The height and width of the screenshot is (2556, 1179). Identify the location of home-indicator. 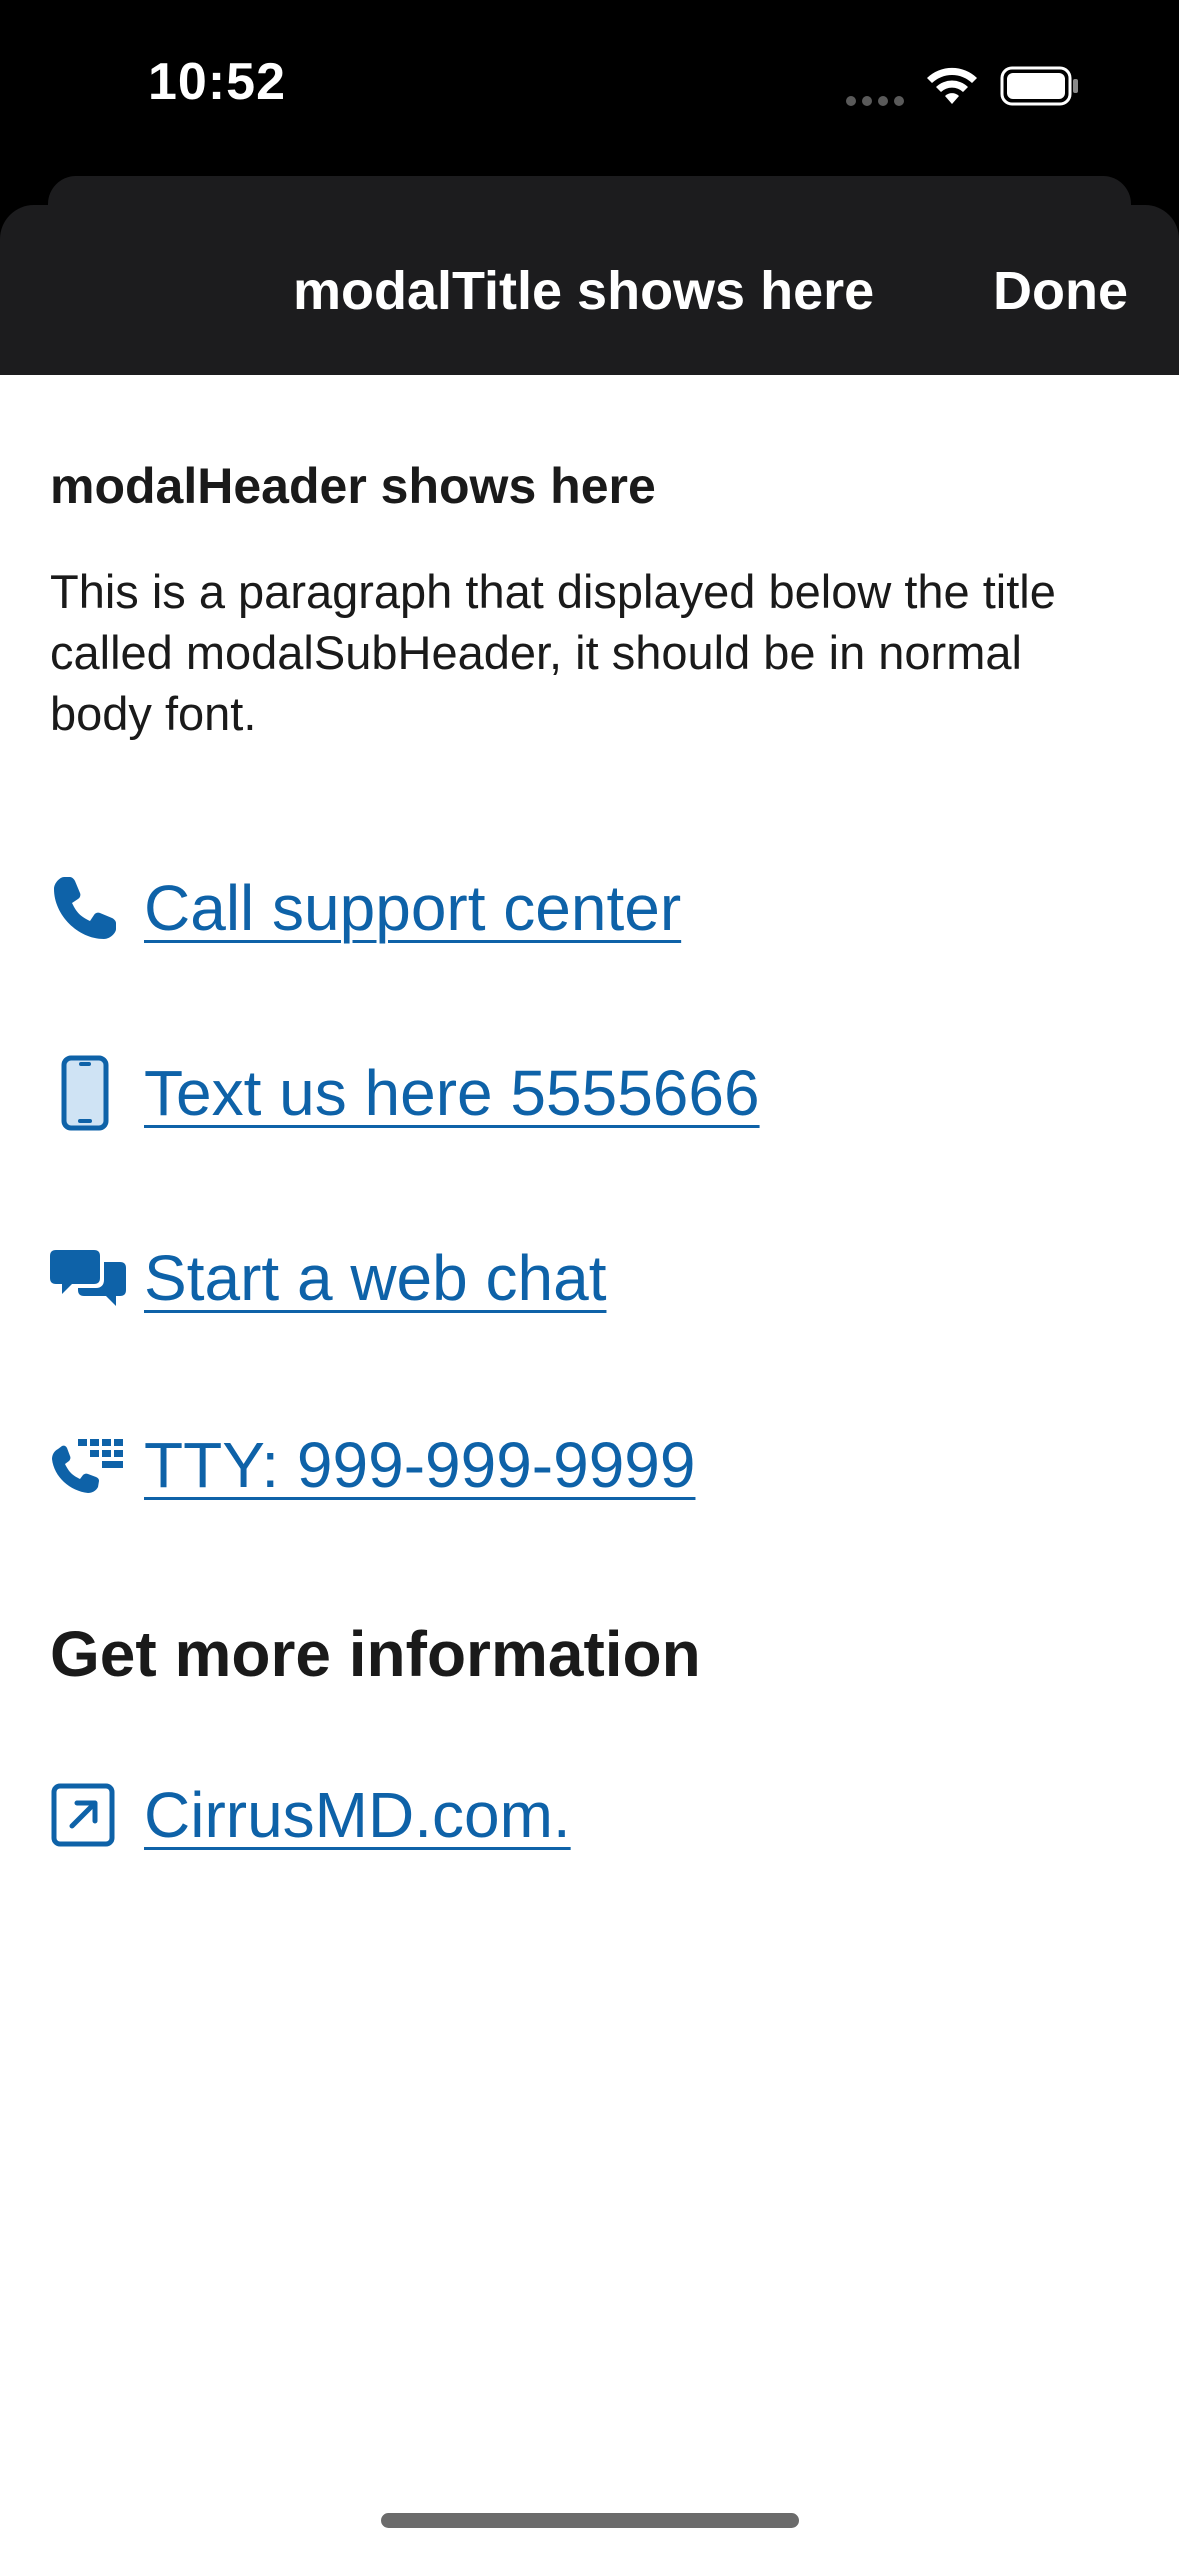
(590, 2520).